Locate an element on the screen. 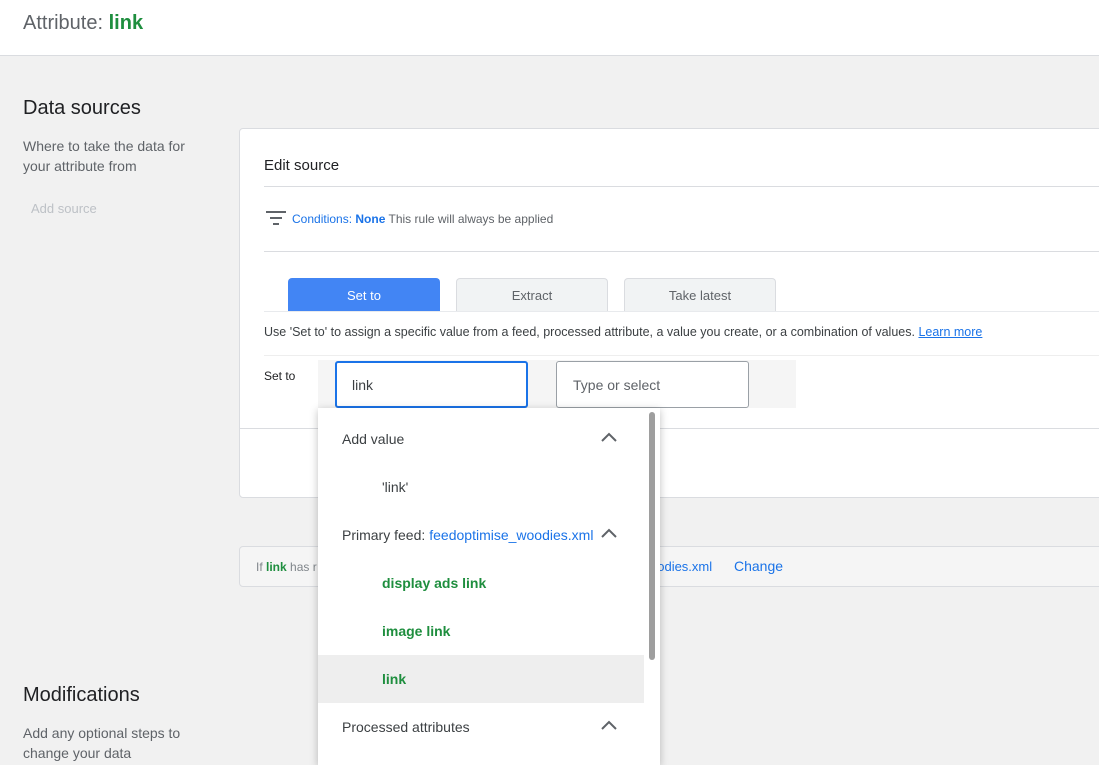 Image resolution: width=1099 pixels, height=765 pixels. page-header: Attribute: link is located at coordinates (549, 28).